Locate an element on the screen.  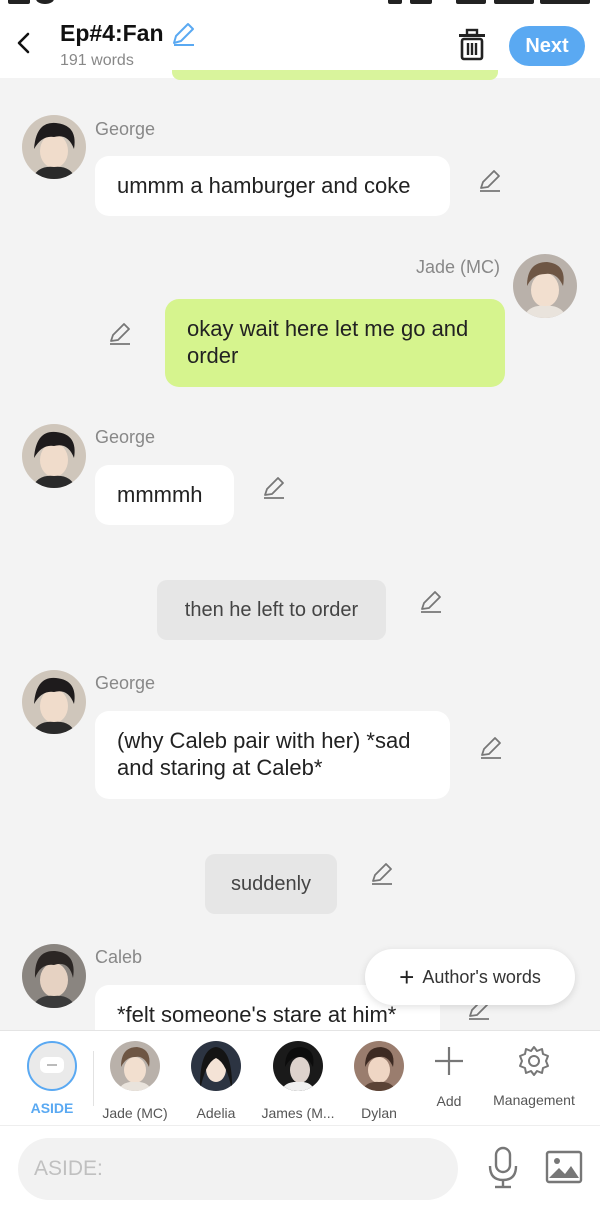
plus-icon is located at coordinates (449, 1061).